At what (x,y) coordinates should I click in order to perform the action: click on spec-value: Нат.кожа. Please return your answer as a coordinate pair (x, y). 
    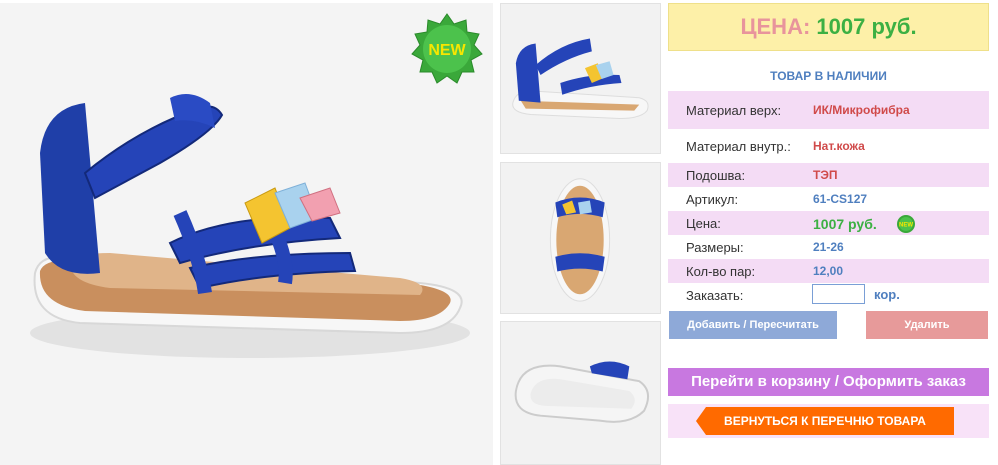
    Looking at the image, I should click on (839, 146).